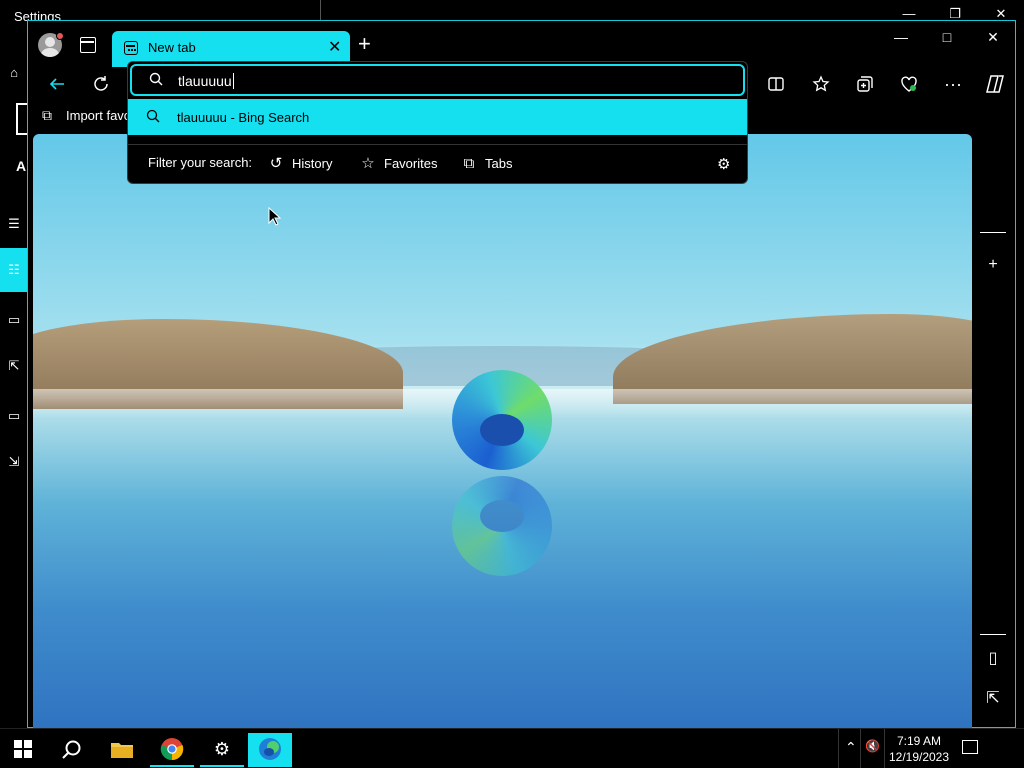 Image resolution: width=1024 pixels, height=768 pixels. Describe the element at coordinates (851, 747) in the screenshot. I see `chevron-up-icon: ⌃` at that location.